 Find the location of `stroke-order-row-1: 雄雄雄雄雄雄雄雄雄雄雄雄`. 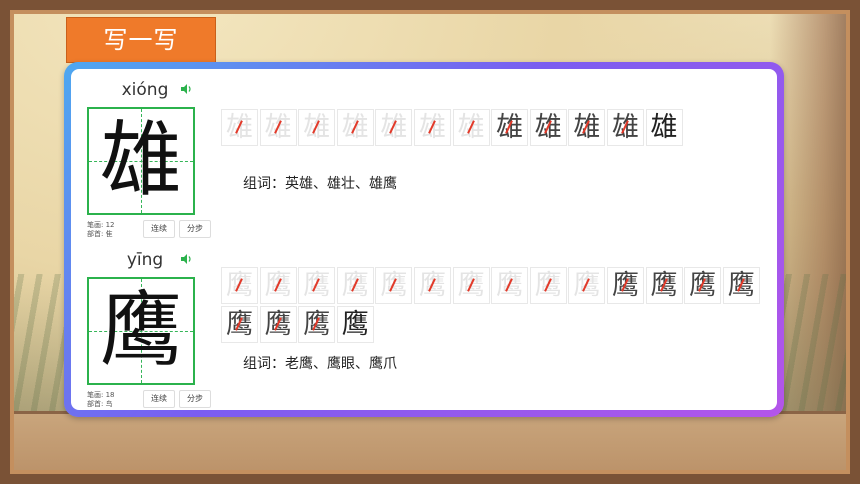

stroke-order-row-1: 雄雄雄雄雄雄雄雄雄雄雄雄 is located at coordinates (452, 128).